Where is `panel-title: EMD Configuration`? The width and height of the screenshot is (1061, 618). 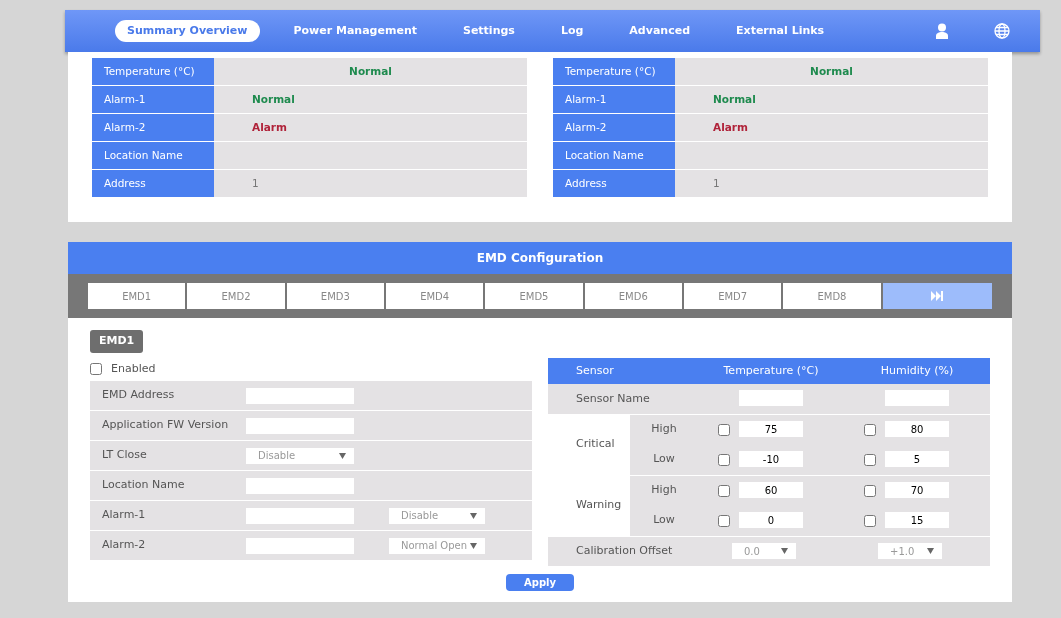
panel-title: EMD Configuration is located at coordinates (540, 258).